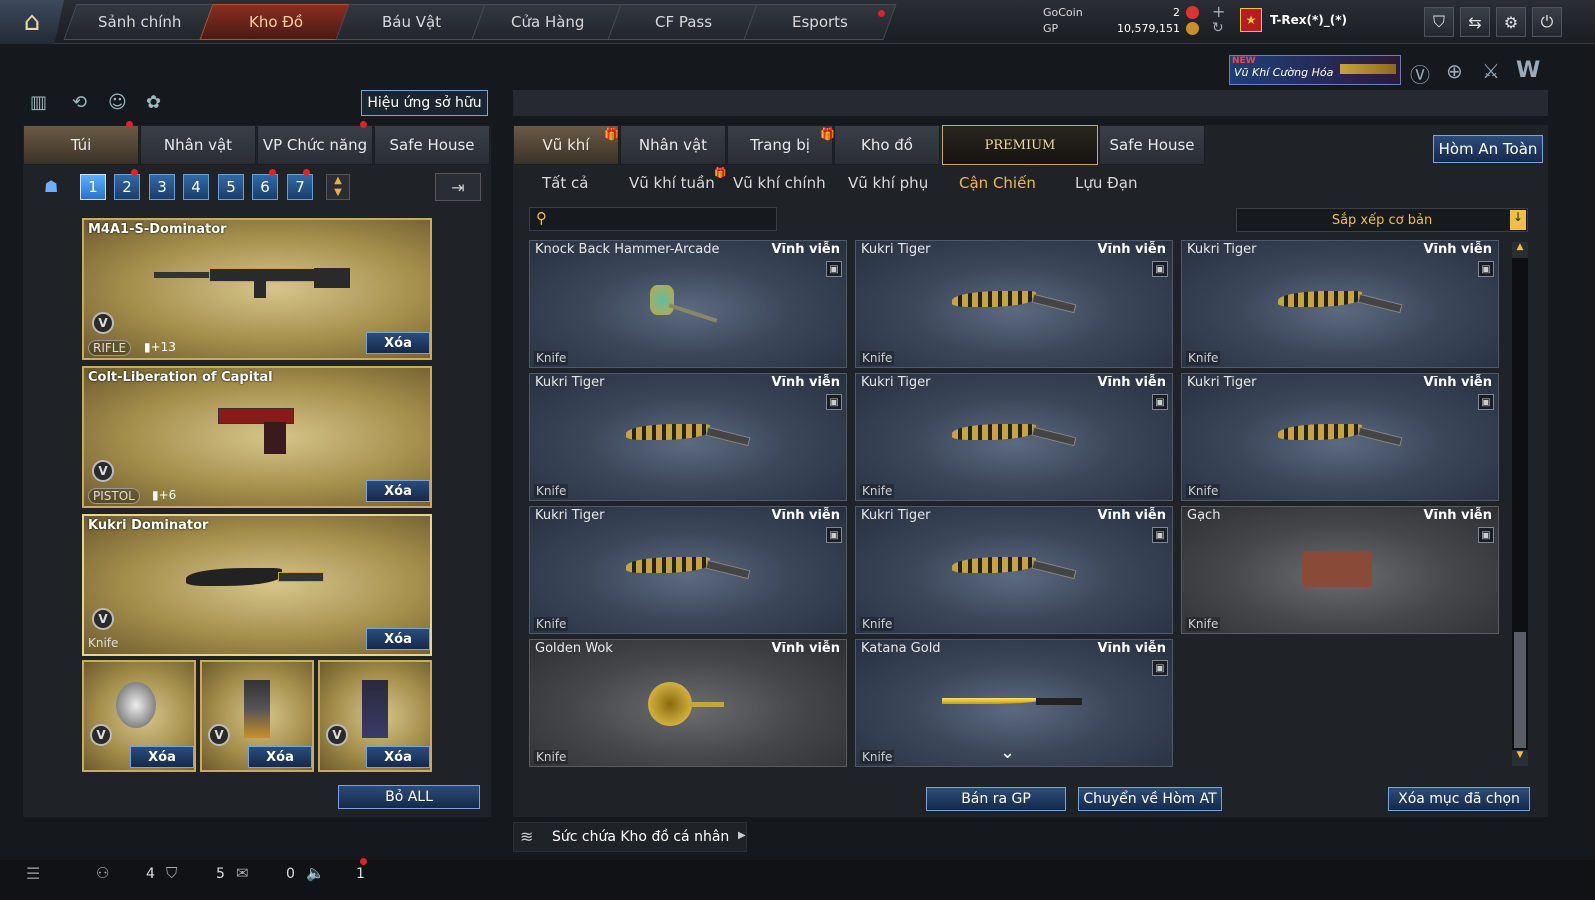  I want to click on bag-7: 7, so click(300, 187).